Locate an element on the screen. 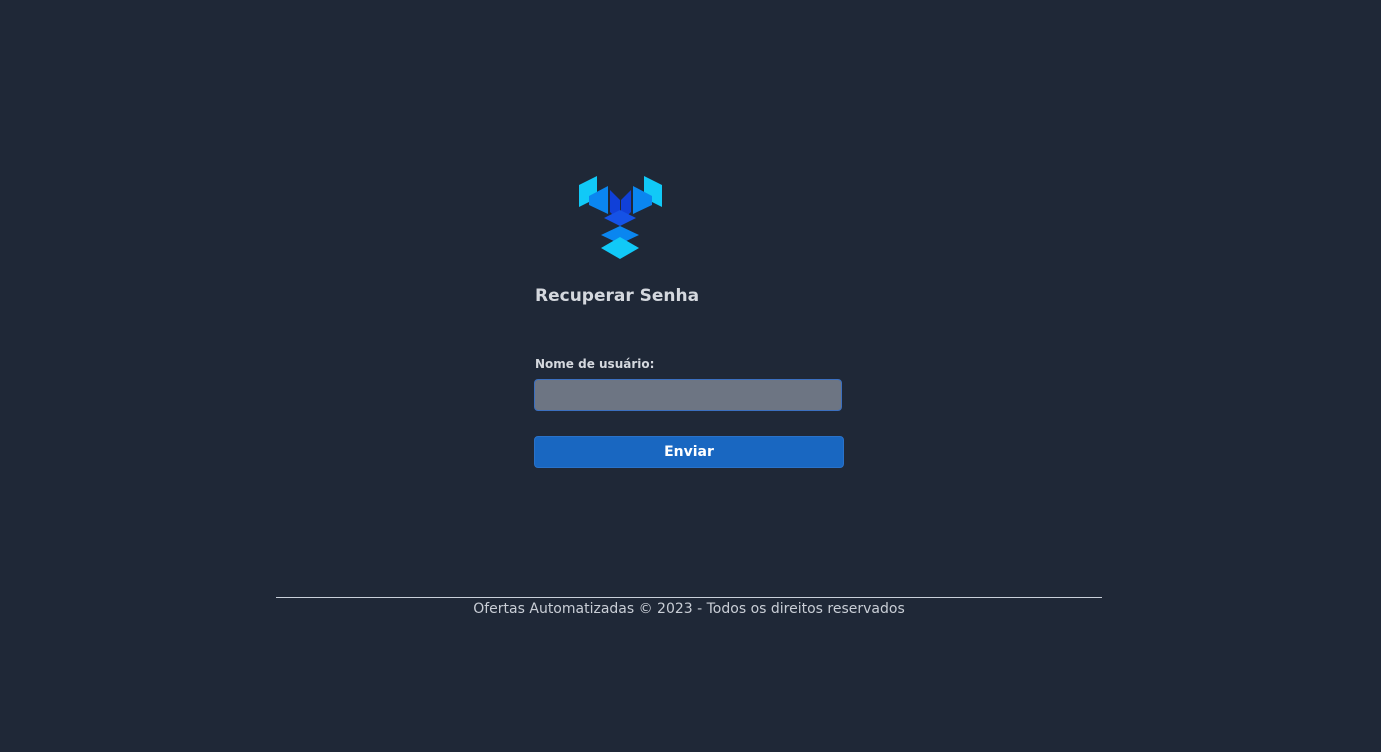 The height and width of the screenshot is (752, 1381). logo-center-join-piece is located at coordinates (620, 218).